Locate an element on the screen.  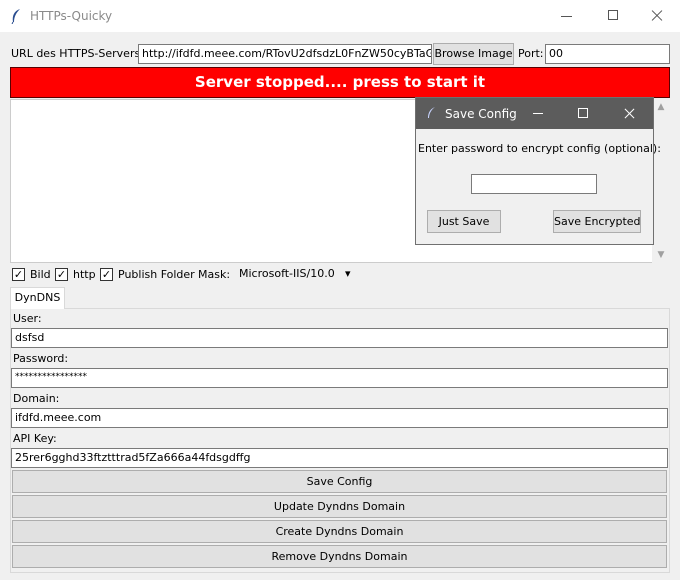
title-bar: HTTPs-Quicky is located at coordinates (340, 16).